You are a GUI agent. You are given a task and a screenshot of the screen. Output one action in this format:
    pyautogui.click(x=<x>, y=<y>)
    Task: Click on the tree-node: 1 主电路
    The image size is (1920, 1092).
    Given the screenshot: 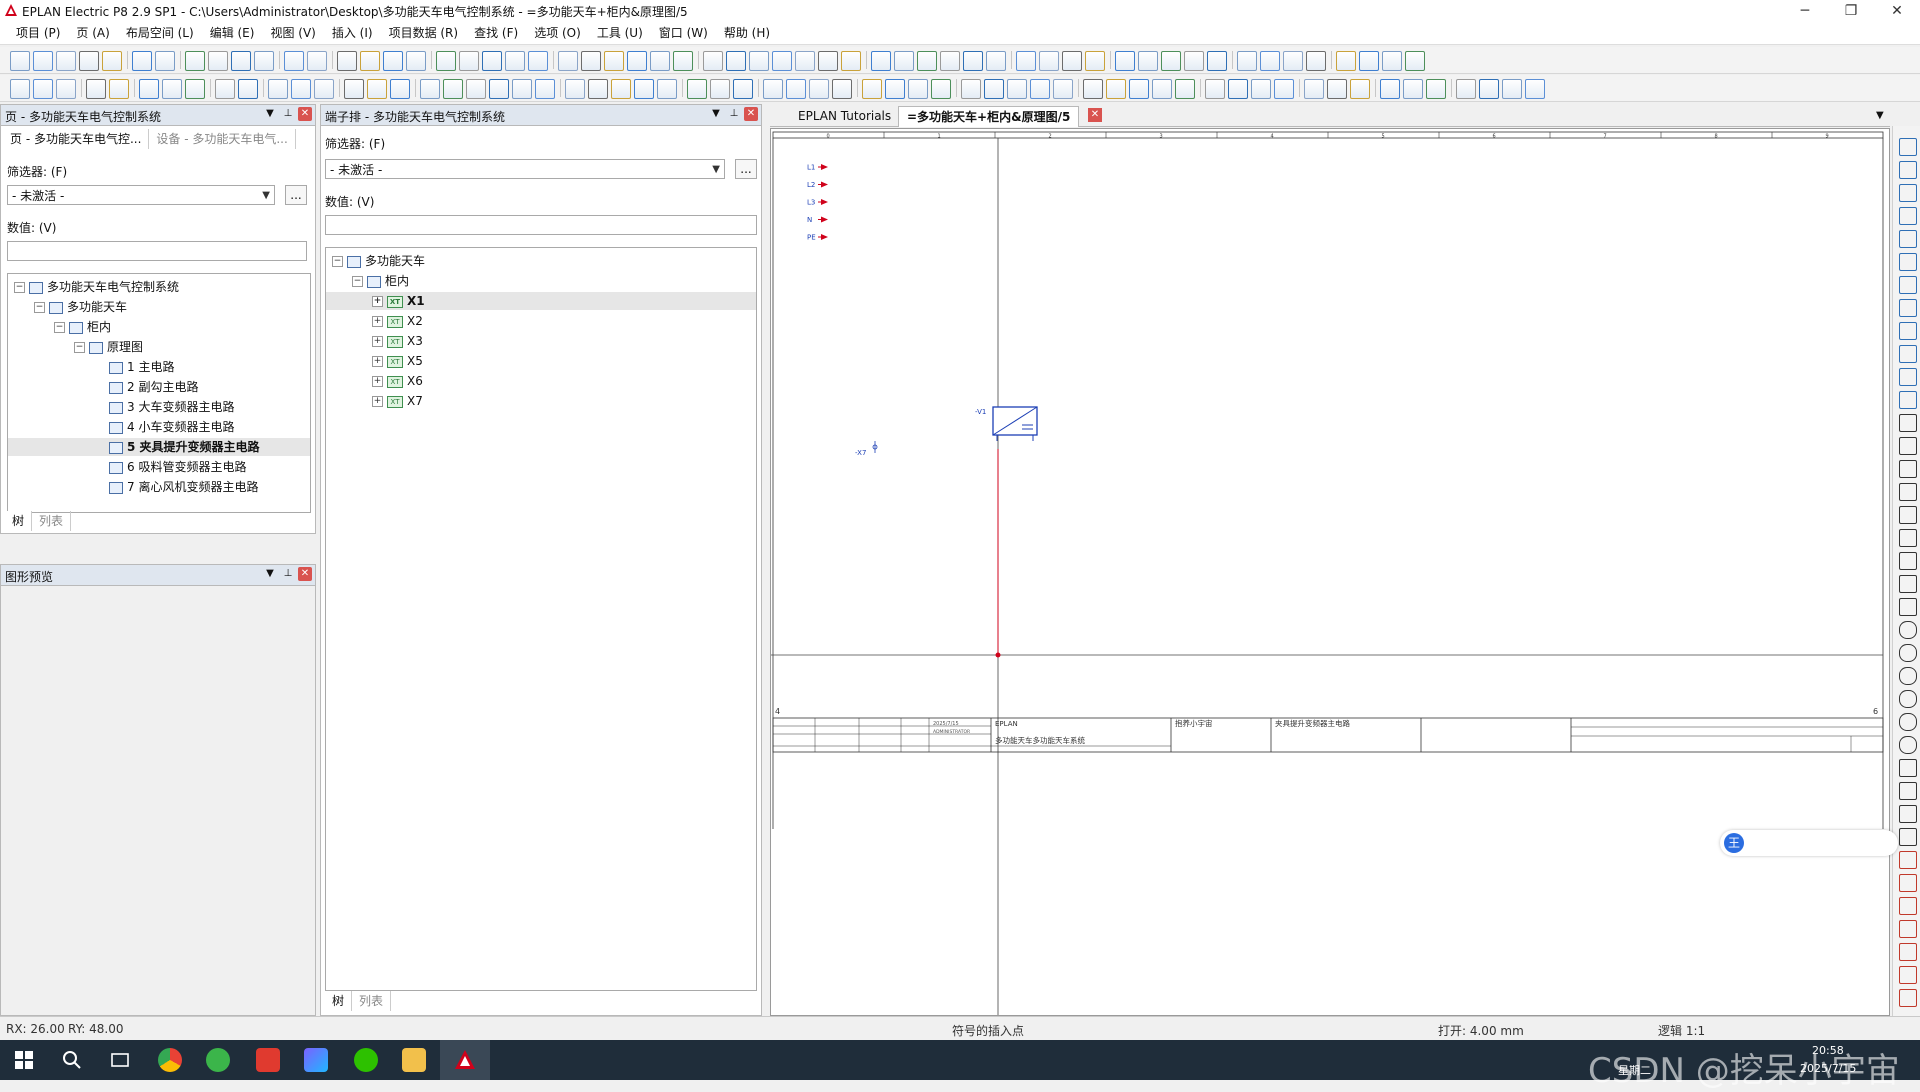 What is the action you would take?
    pyautogui.click(x=159, y=367)
    